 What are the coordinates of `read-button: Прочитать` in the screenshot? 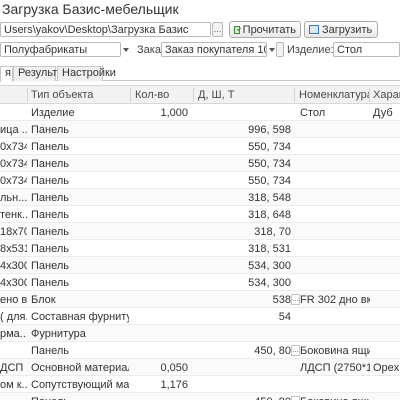 It's located at (265, 29).